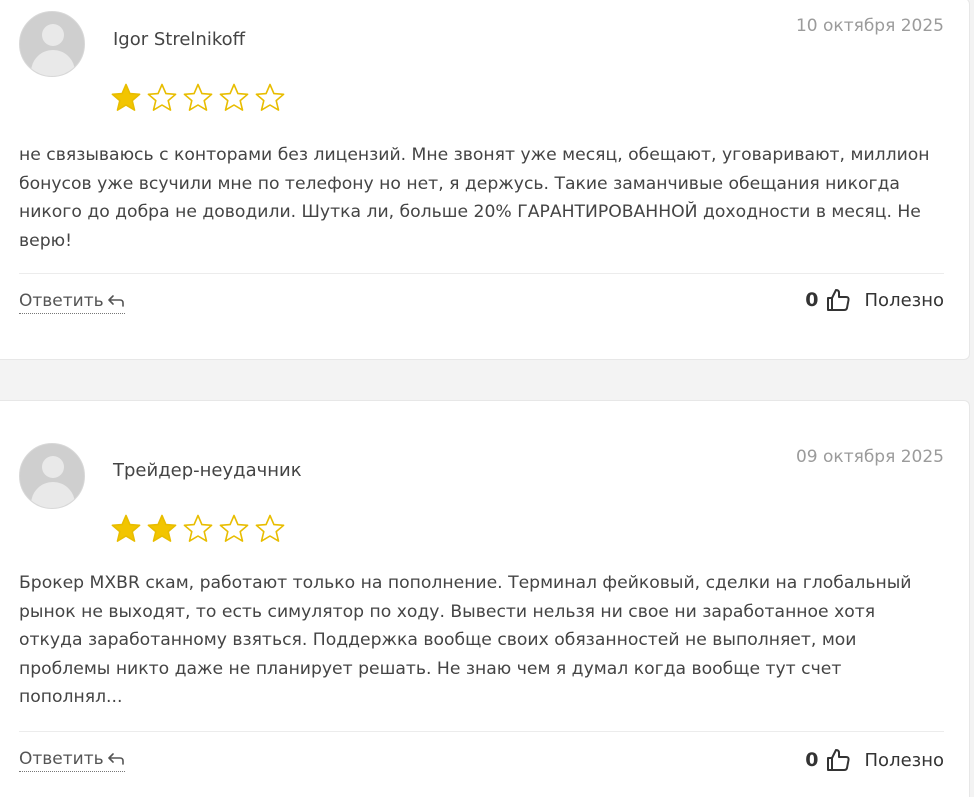  Describe the element at coordinates (179, 39) in the screenshot. I see `review-author: Igor Strelnikoff` at that location.